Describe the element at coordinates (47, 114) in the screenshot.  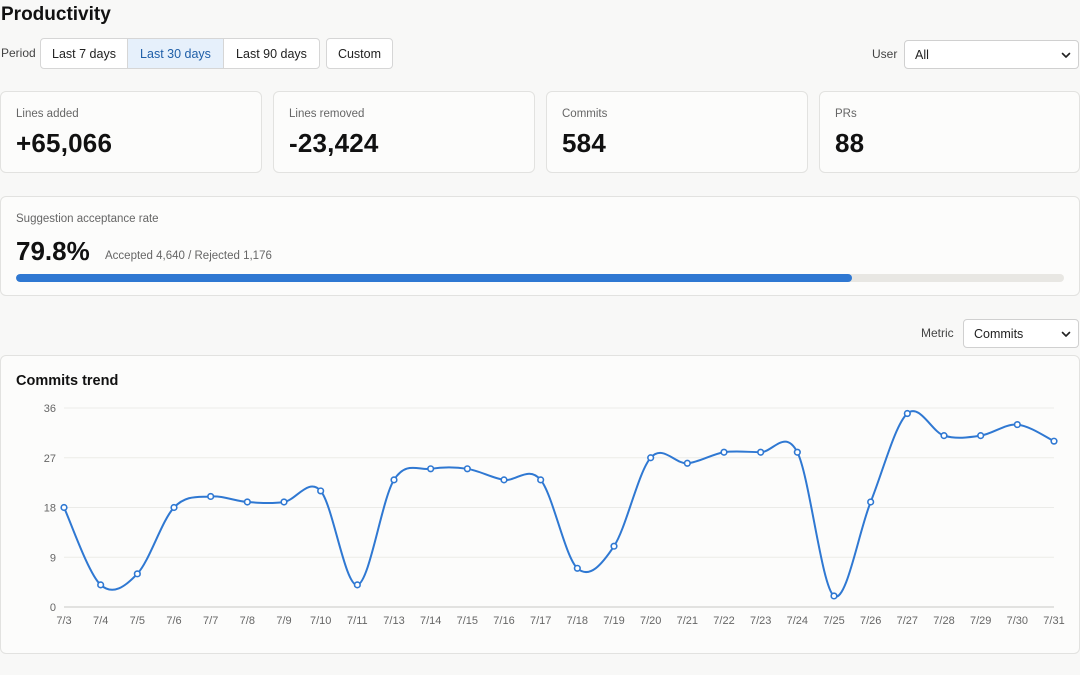
I see `stat-label: Lines added` at that location.